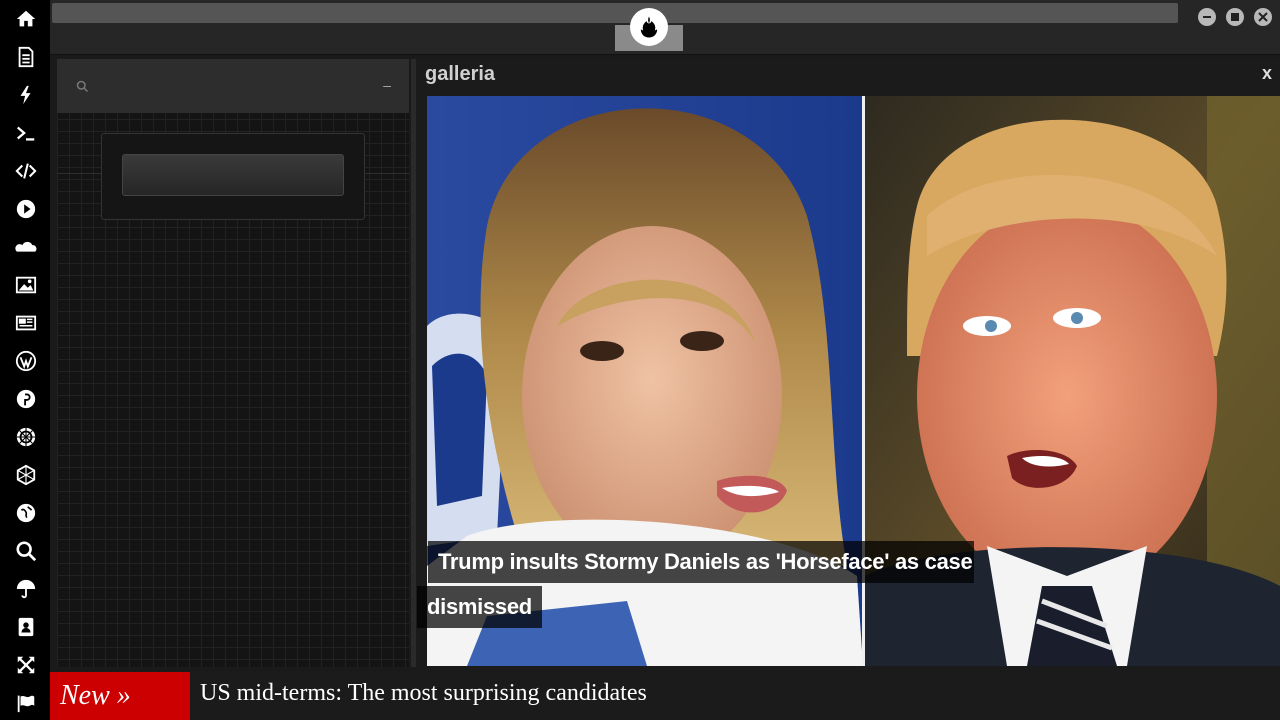 This screenshot has height=720, width=1280. Describe the element at coordinates (26, 665) in the screenshot. I see `expand-icon` at that location.